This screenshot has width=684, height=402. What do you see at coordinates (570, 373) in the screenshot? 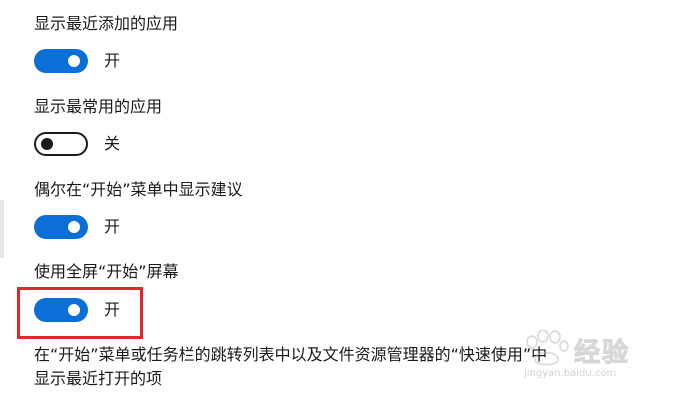
I see `watermark-url-text: jingyan.baidu.com` at bounding box center [570, 373].